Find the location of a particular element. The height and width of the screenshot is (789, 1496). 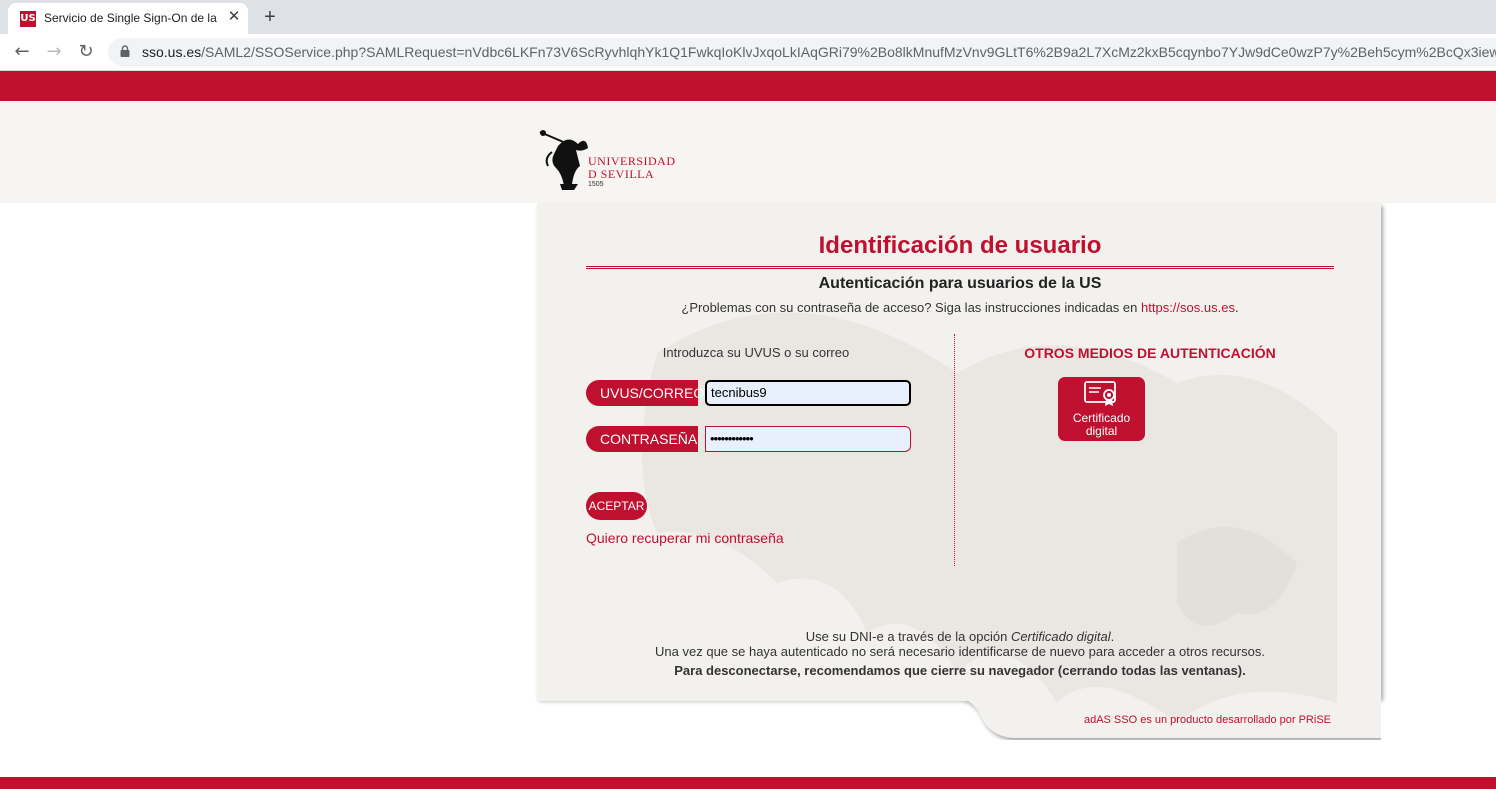

title-divider is located at coordinates (960, 267).